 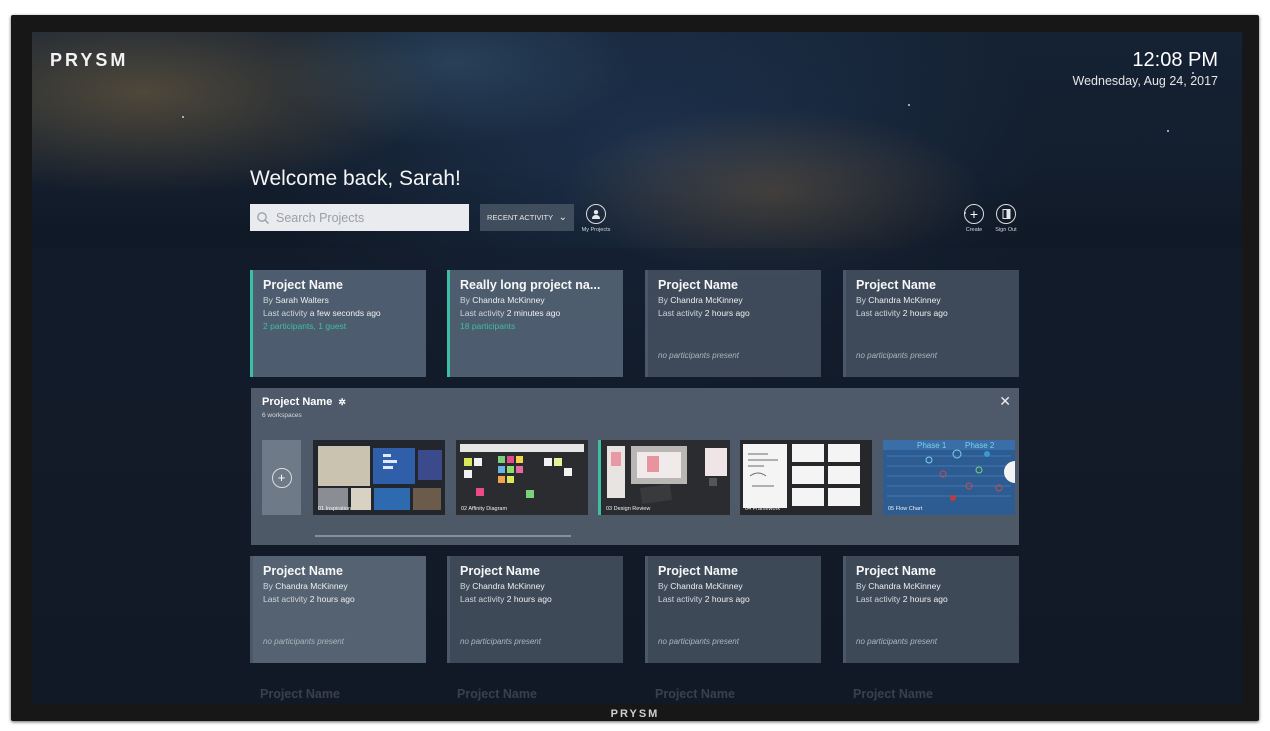 I want to click on search-box, so click(x=359, y=217).